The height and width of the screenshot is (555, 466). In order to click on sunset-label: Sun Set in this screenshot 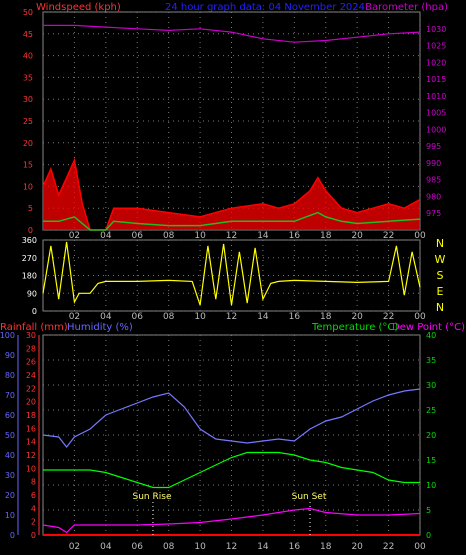, I will do `click(309, 497)`.